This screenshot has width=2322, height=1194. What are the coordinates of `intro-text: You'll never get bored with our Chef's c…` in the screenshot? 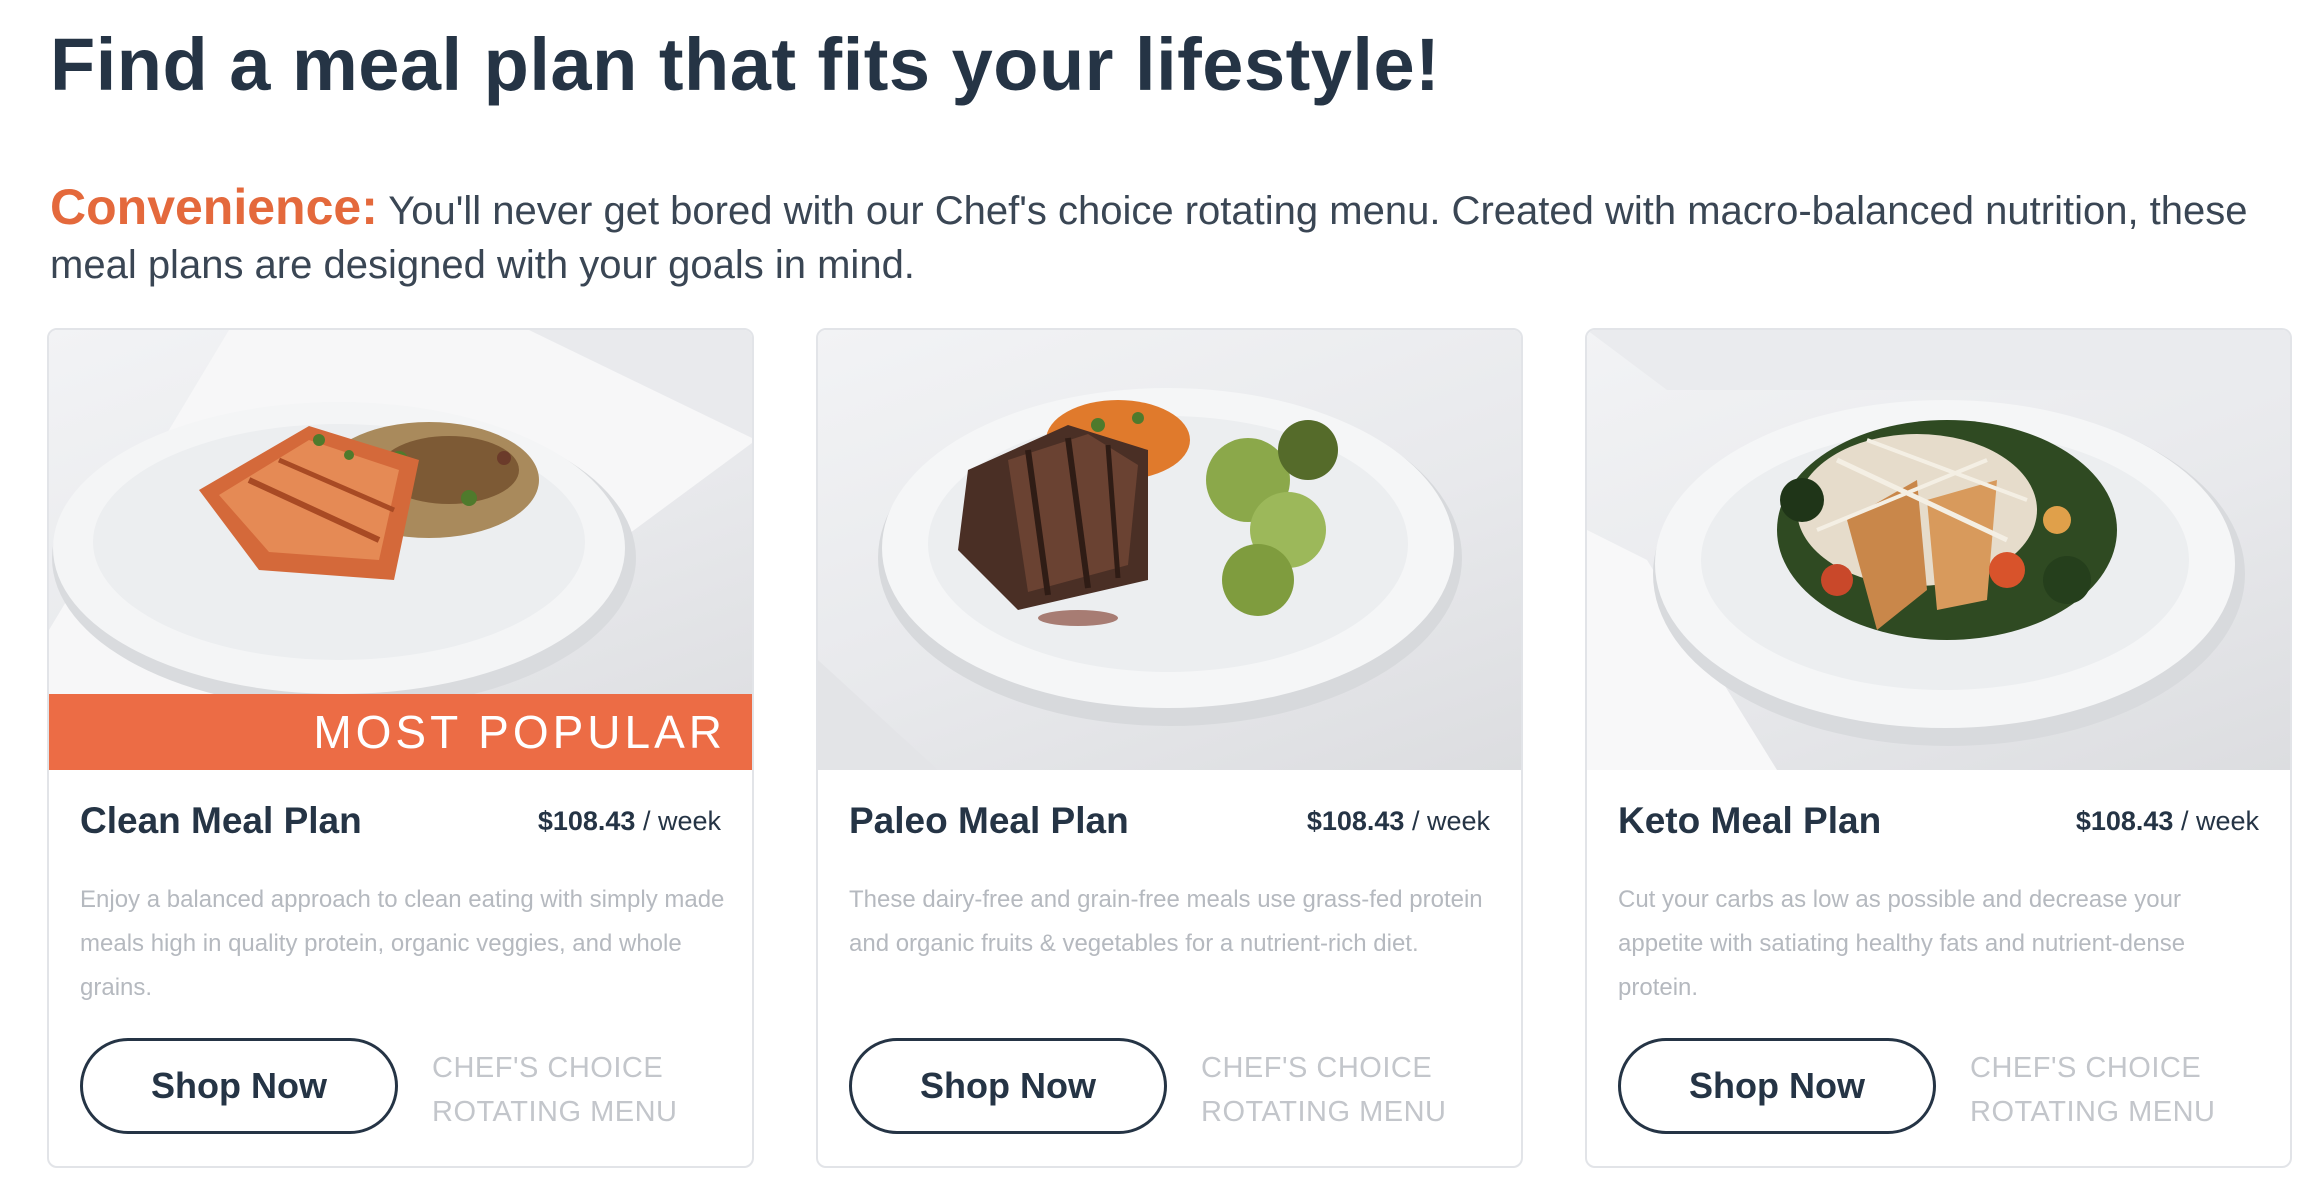 It's located at (1149, 238).